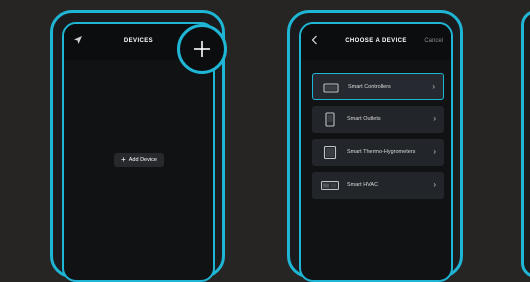 The height and width of the screenshot is (282, 530). Describe the element at coordinates (381, 152) in the screenshot. I see `device-row-label: Smart Thermo-Hygrometers` at that location.